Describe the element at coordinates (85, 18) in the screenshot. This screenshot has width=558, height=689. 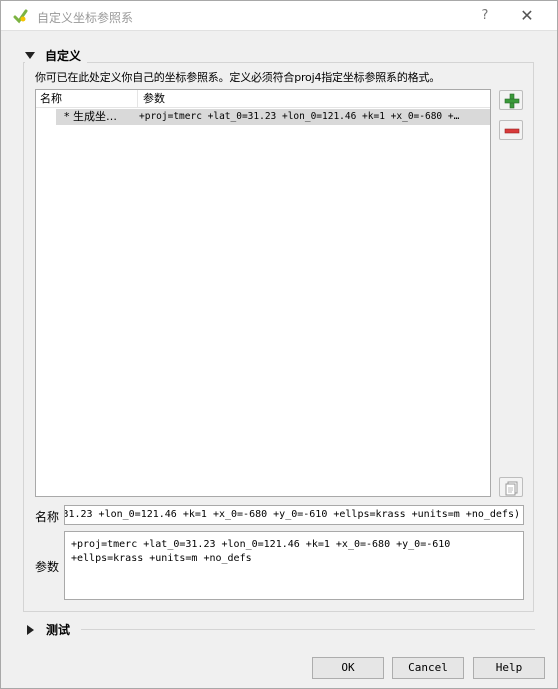
I see `window-title: 自定义坐标参照系` at that location.